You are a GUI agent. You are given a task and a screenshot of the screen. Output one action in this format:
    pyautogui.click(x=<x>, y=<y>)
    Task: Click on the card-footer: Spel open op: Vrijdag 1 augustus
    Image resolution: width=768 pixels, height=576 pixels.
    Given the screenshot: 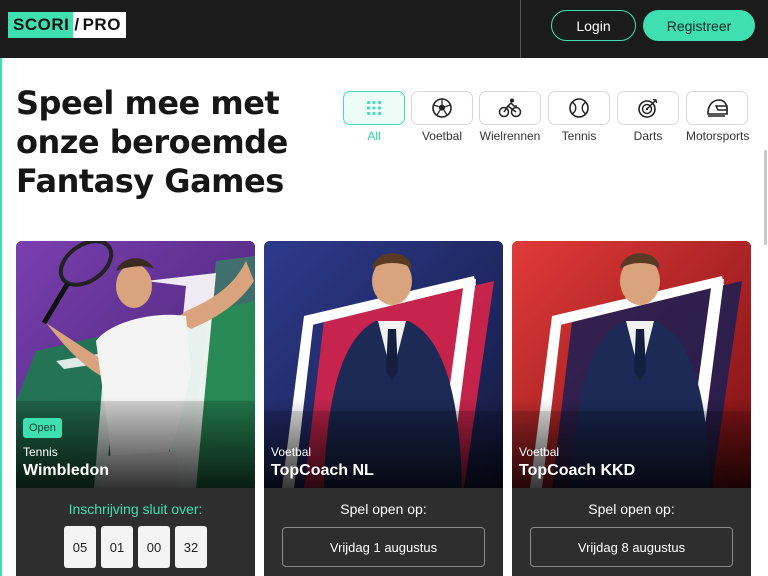 What is the action you would take?
    pyautogui.click(x=383, y=532)
    